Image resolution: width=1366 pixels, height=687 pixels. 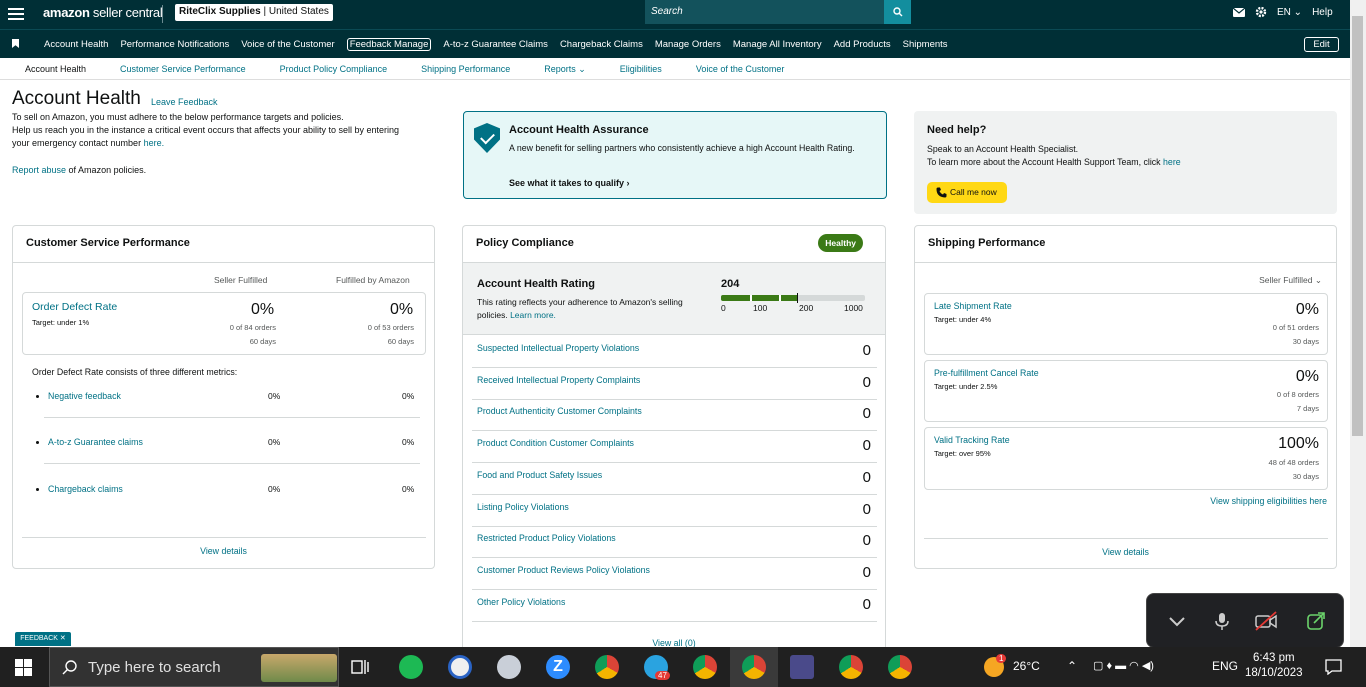 What do you see at coordinates (16, 14) in the screenshot?
I see `hamburger-menu-icon` at bounding box center [16, 14].